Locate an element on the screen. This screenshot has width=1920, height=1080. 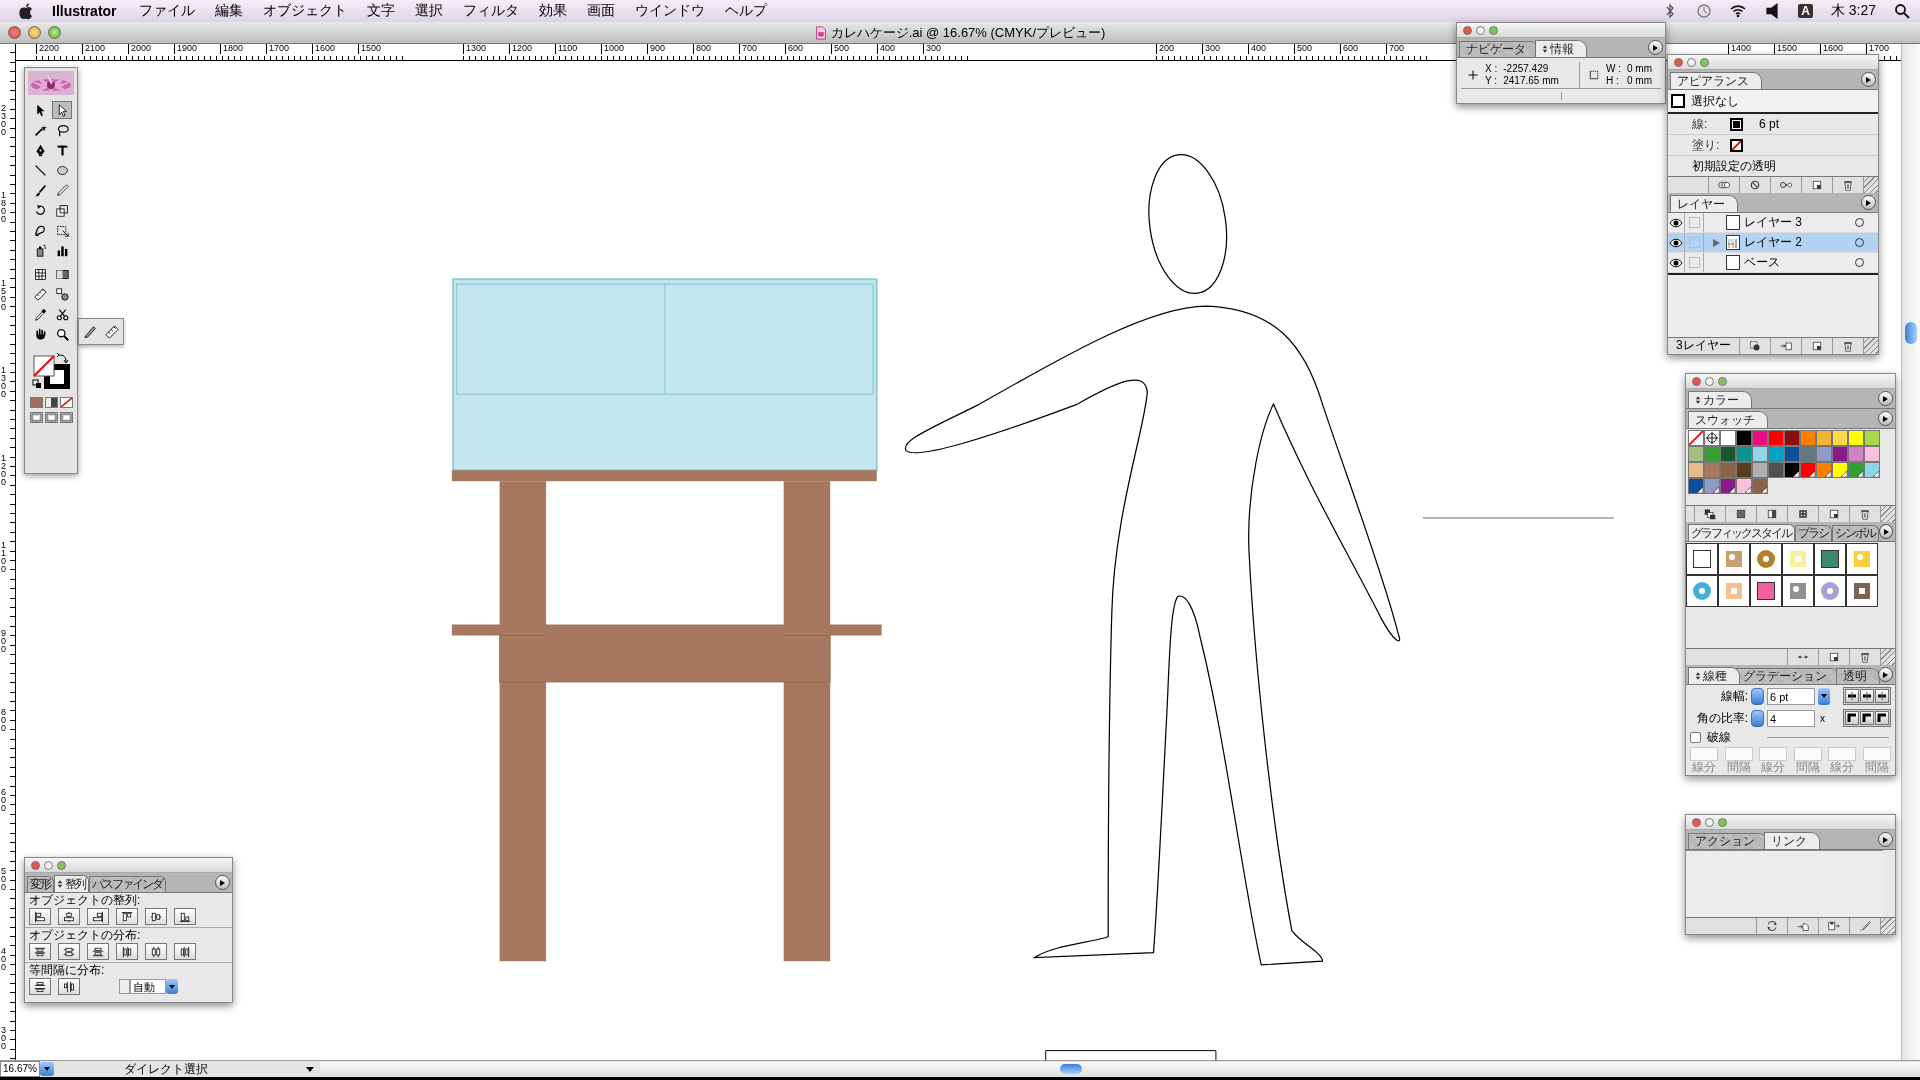
menu-item: フィルタ is located at coordinates (490, 11).